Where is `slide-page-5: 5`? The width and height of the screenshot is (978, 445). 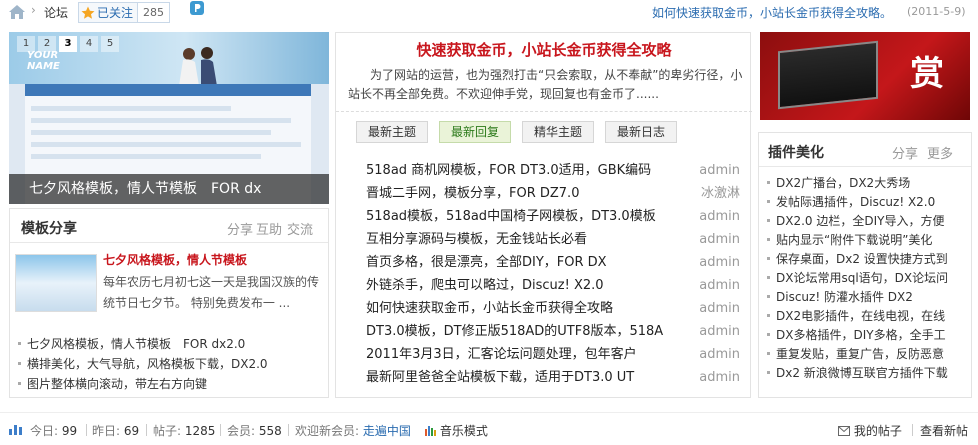 slide-page-5: 5 is located at coordinates (110, 44).